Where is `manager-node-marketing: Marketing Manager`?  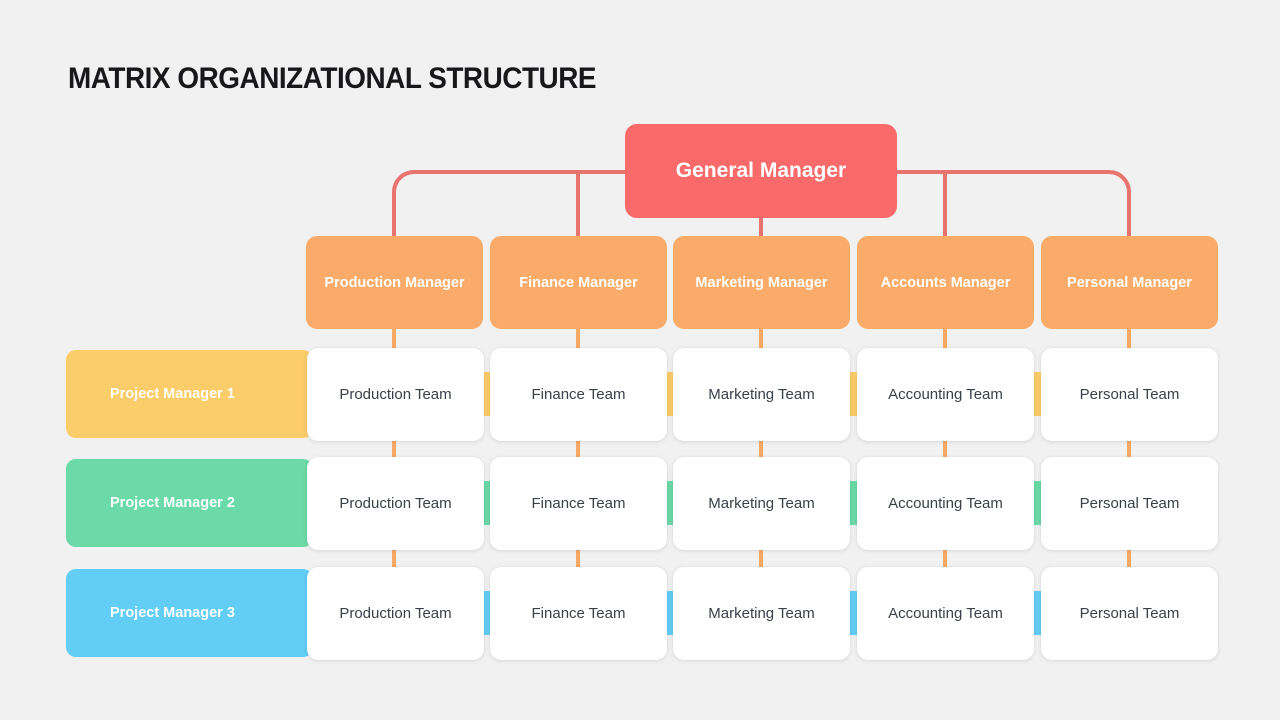
manager-node-marketing: Marketing Manager is located at coordinates (761, 282).